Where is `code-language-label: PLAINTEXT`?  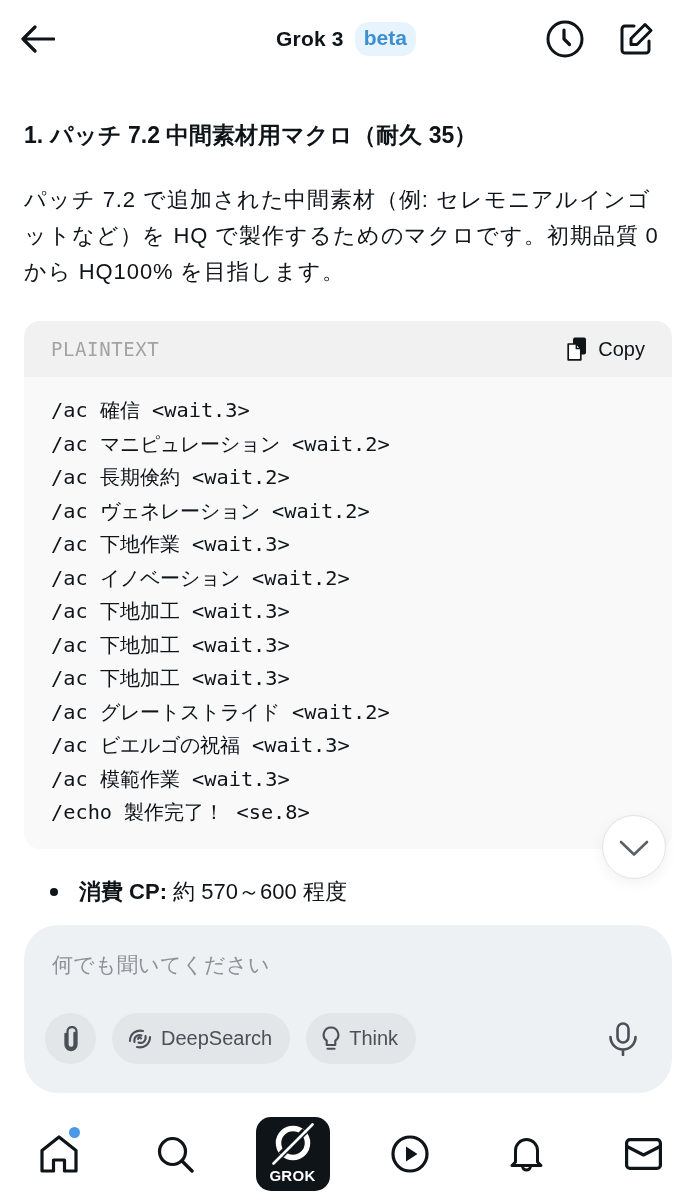 code-language-label: PLAINTEXT is located at coordinates (105, 349).